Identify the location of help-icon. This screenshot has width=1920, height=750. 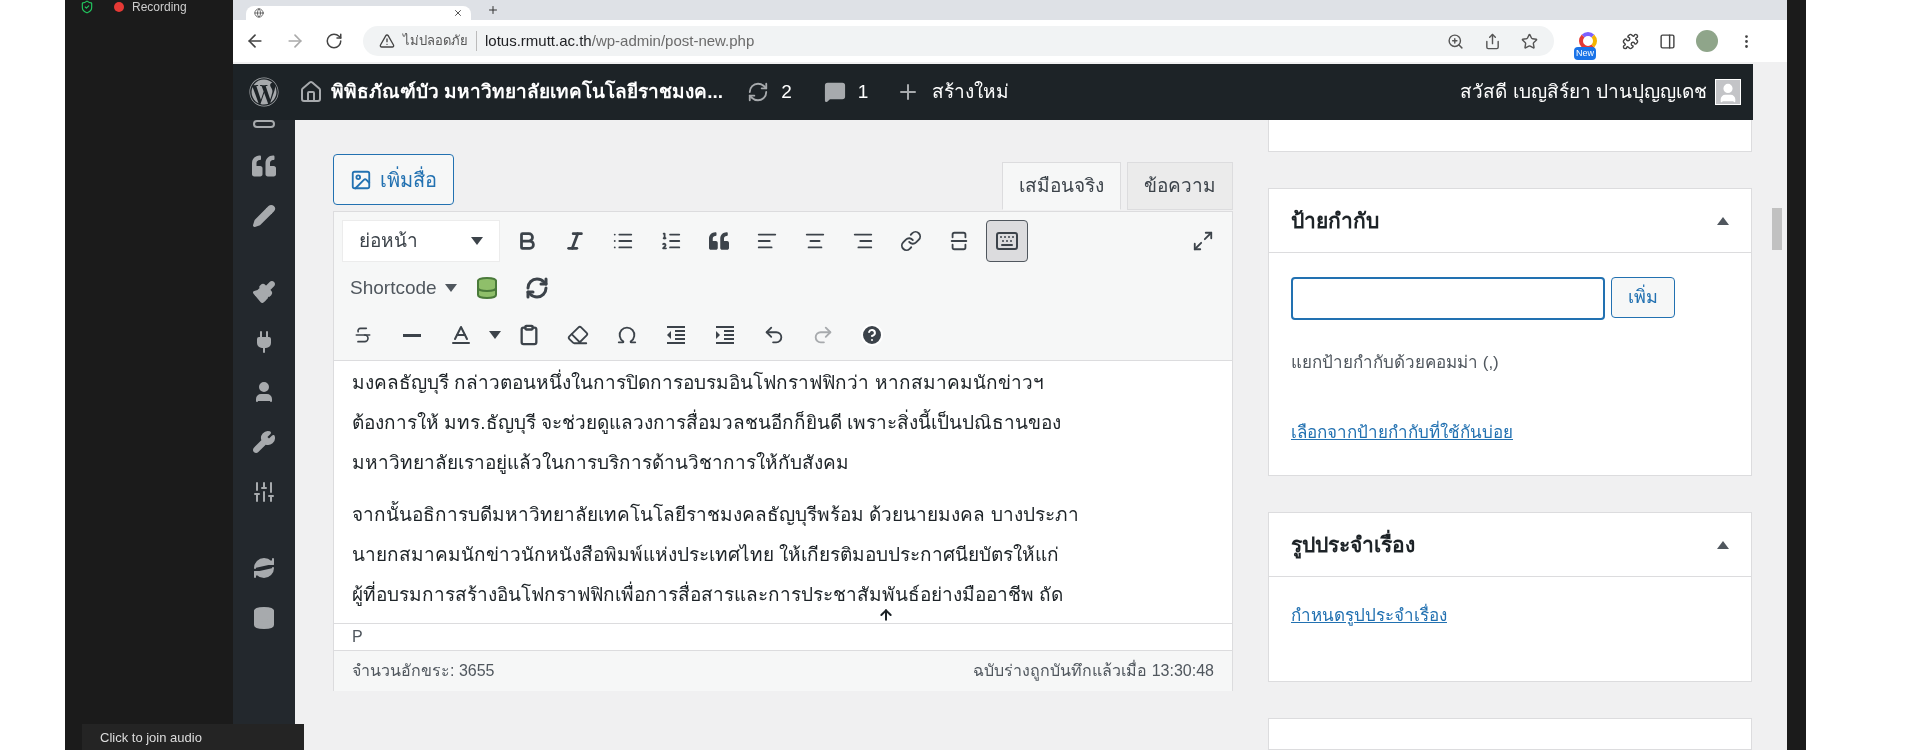
(872, 335).